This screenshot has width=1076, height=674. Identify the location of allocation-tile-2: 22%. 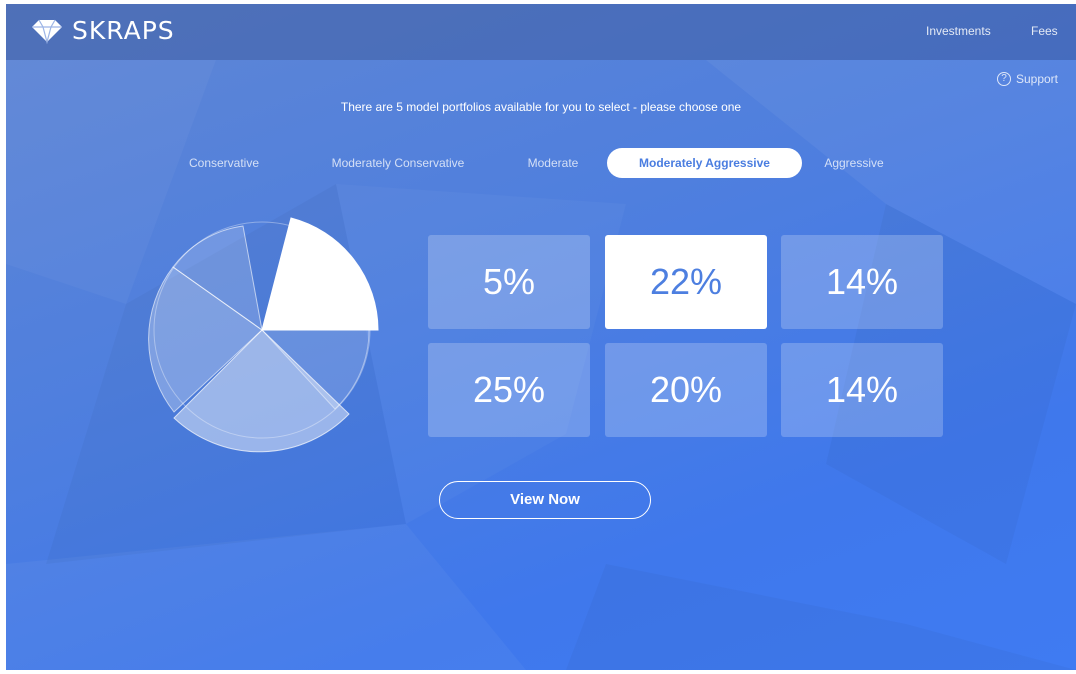
(686, 282).